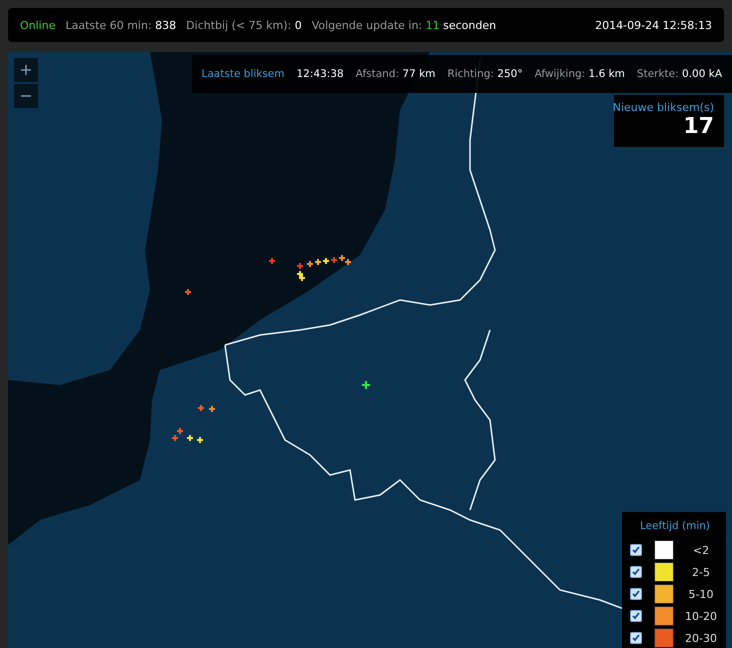 The width and height of the screenshot is (732, 648). Describe the element at coordinates (120, 25) in the screenshot. I see `counter-text: Laatste 60 min: 838` at that location.